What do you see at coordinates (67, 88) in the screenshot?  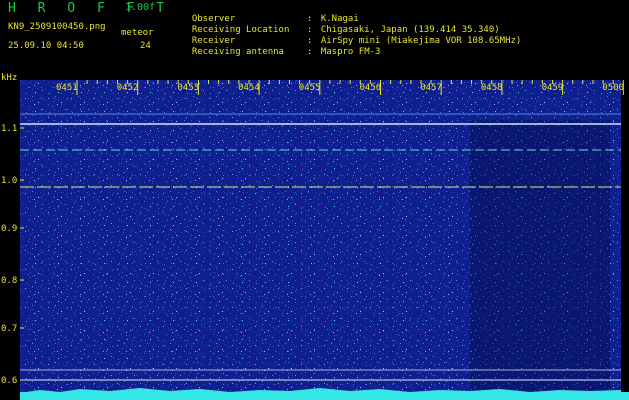 I see `time-tick-label: 0451` at bounding box center [67, 88].